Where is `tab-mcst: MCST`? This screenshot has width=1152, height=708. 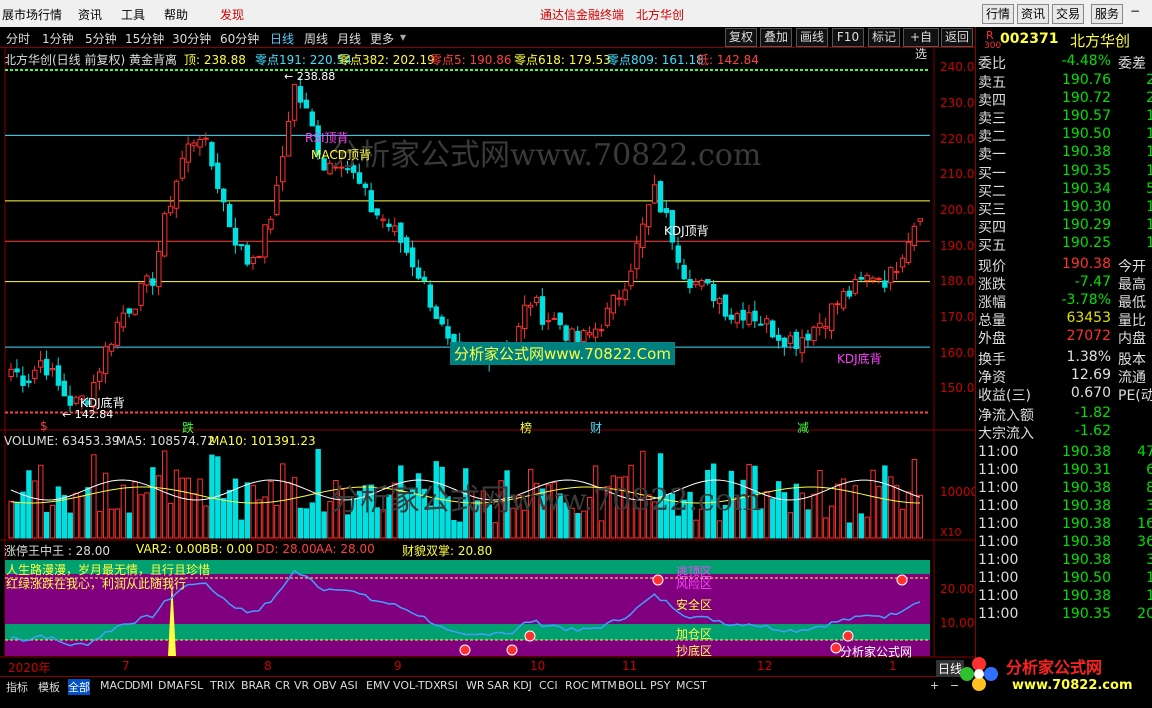
tab-mcst: MCST is located at coordinates (691, 685).